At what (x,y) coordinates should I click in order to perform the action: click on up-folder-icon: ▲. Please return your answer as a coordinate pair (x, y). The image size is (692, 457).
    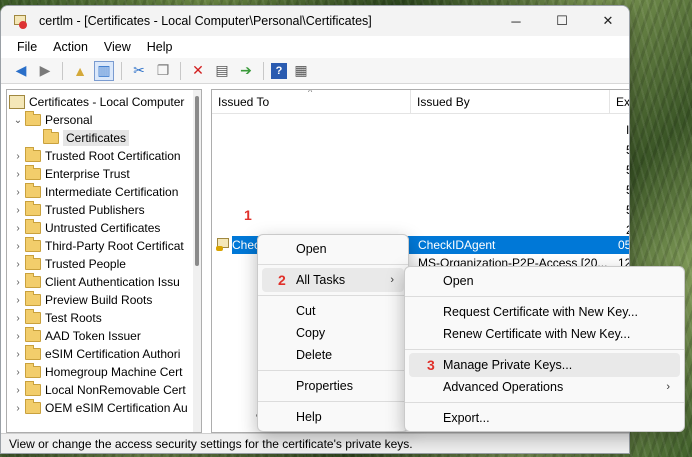
    Looking at the image, I should click on (80, 71).